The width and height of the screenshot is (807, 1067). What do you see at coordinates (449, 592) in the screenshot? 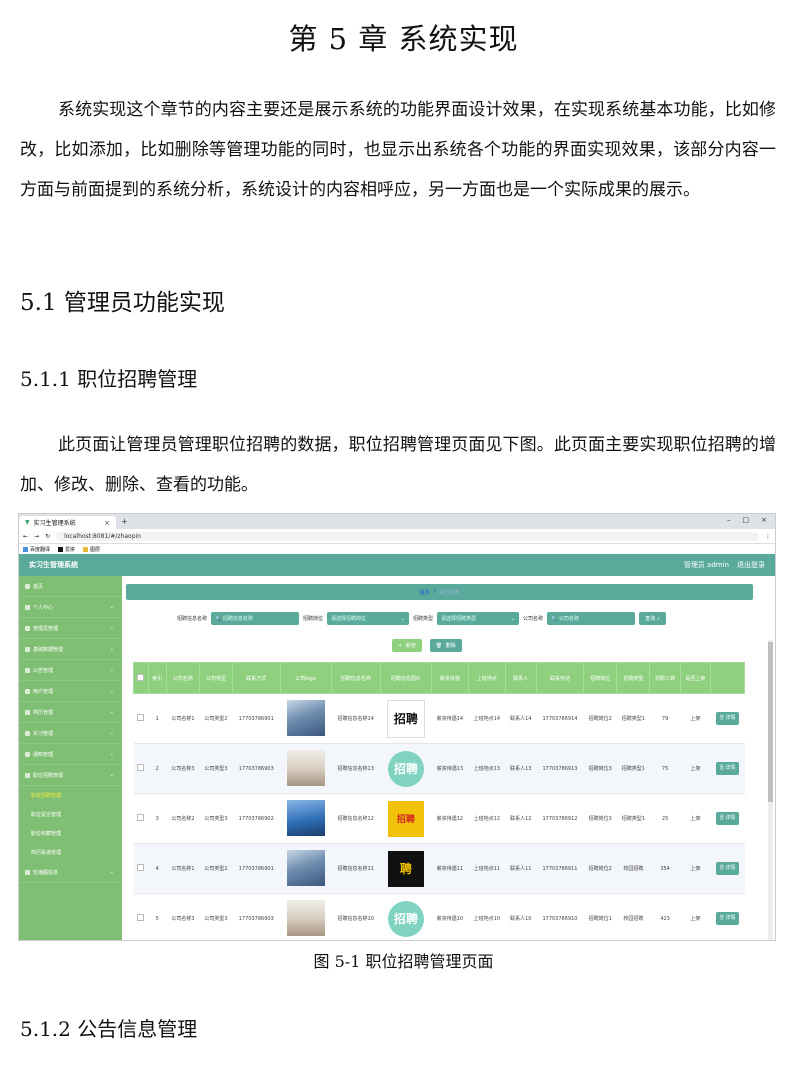
I see `breadcrumb-current: 职位招聘` at bounding box center [449, 592].